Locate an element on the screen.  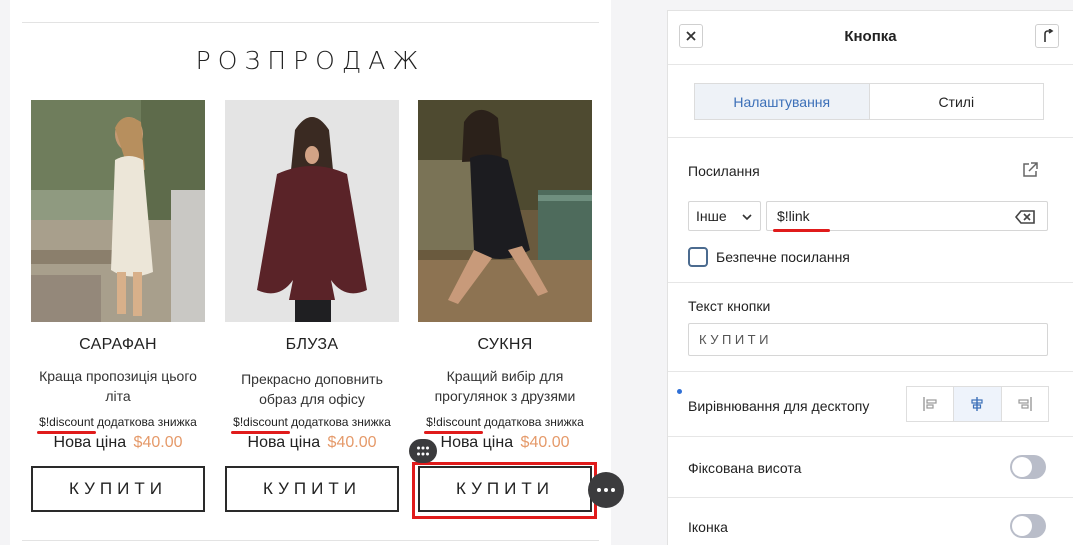
product-photo-suknya is located at coordinates (505, 211).